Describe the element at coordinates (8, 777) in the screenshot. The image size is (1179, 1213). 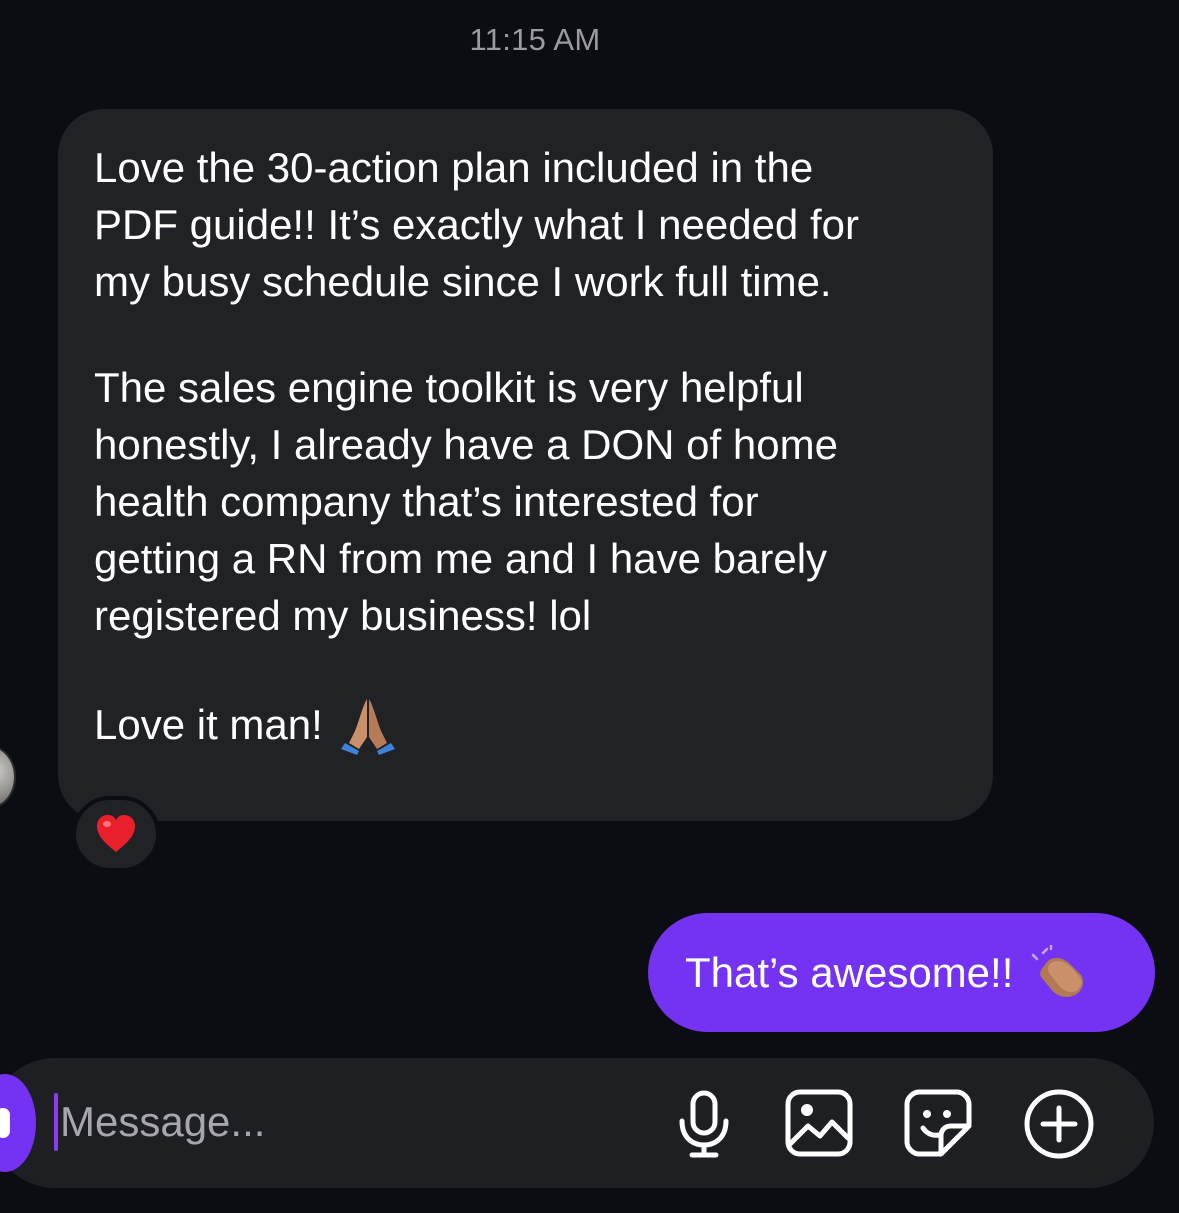
I see `sender-avatar` at that location.